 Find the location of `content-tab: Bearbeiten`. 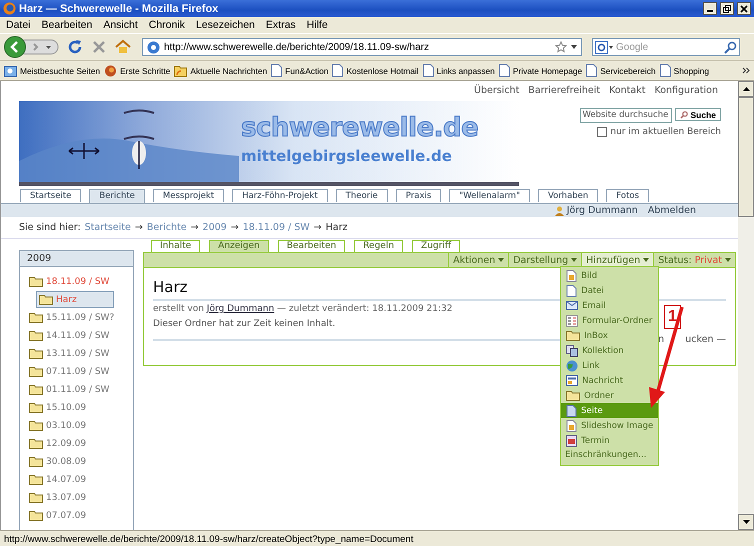

content-tab: Bearbeiten is located at coordinates (312, 246).